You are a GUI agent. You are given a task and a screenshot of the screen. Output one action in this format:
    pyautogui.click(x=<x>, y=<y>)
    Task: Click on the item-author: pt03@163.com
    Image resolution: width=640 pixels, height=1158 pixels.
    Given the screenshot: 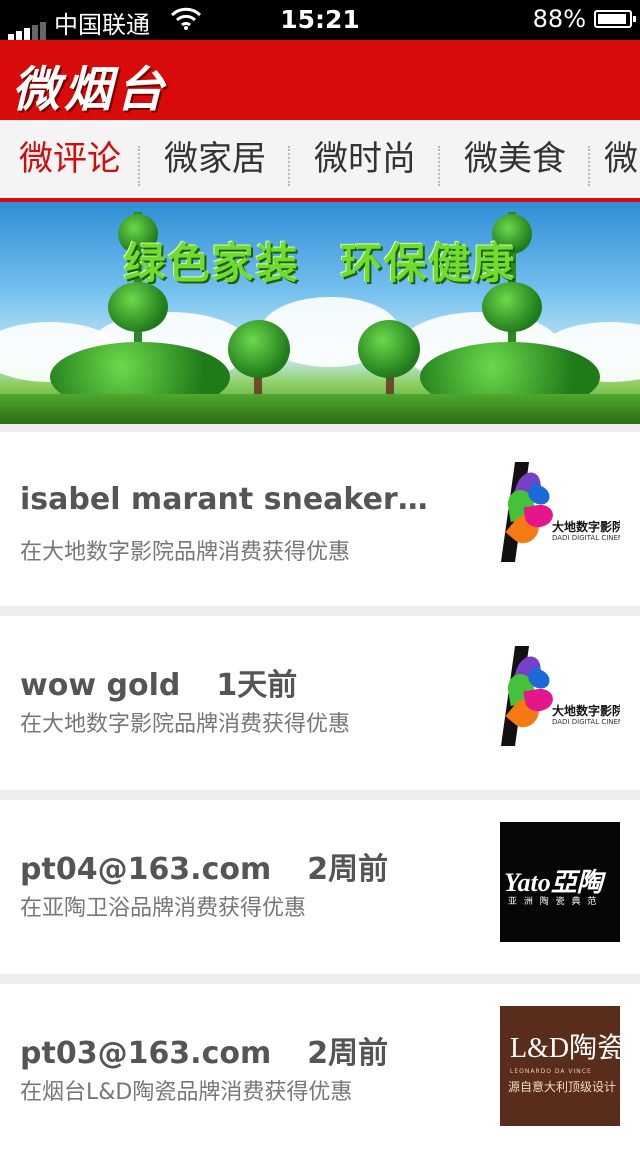 What is the action you would take?
    pyautogui.click(x=146, y=1053)
    